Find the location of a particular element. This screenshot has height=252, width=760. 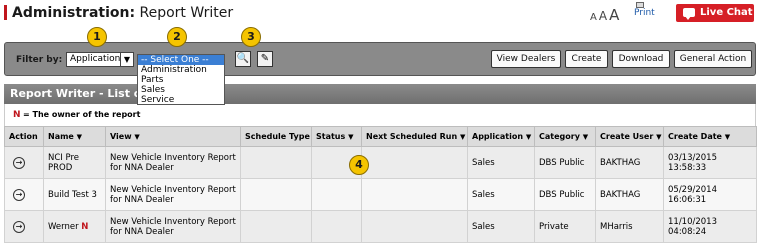

clear-filter-button: ✎ is located at coordinates (265, 59).